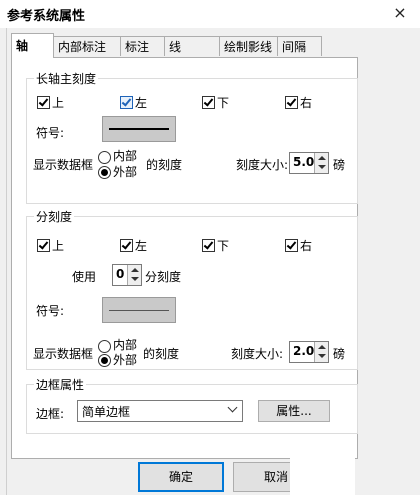 Image resolution: width=420 pixels, height=495 pixels. I want to click on minor-bottom-checkbox: 下, so click(215, 245).